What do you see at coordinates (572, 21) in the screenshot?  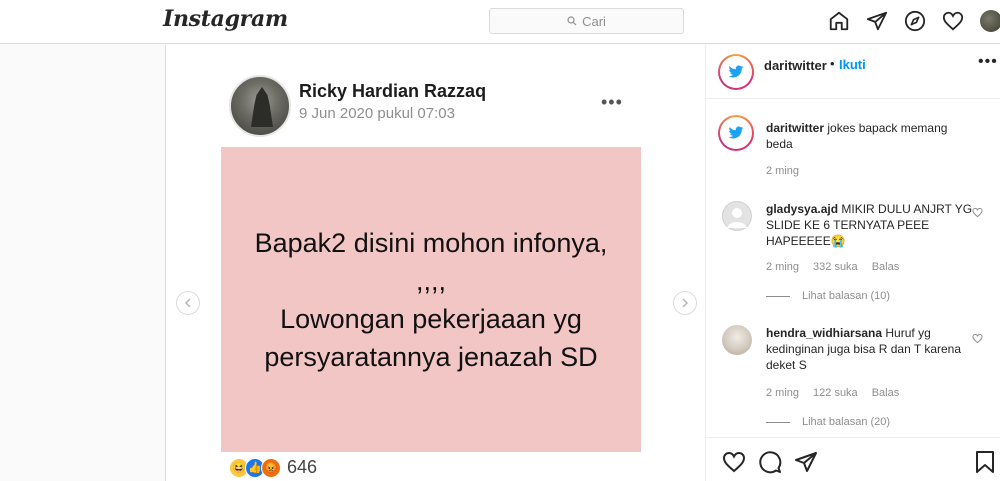 I see `search-icon` at bounding box center [572, 21].